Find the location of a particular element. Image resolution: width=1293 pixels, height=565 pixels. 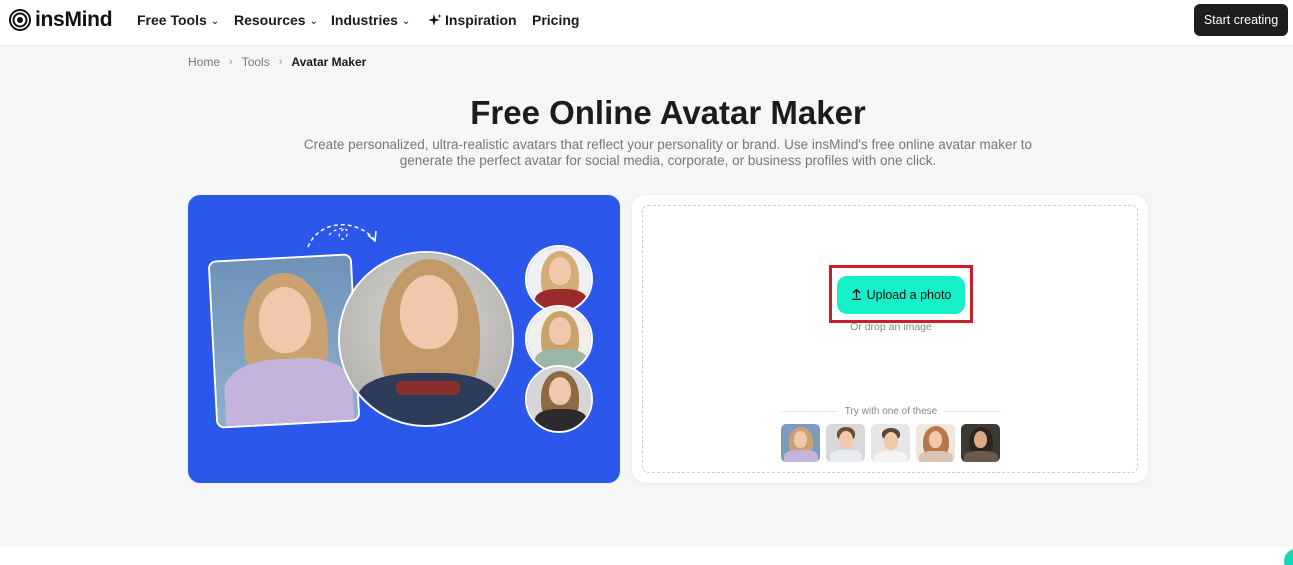

logo: insMind is located at coordinates (61, 20).